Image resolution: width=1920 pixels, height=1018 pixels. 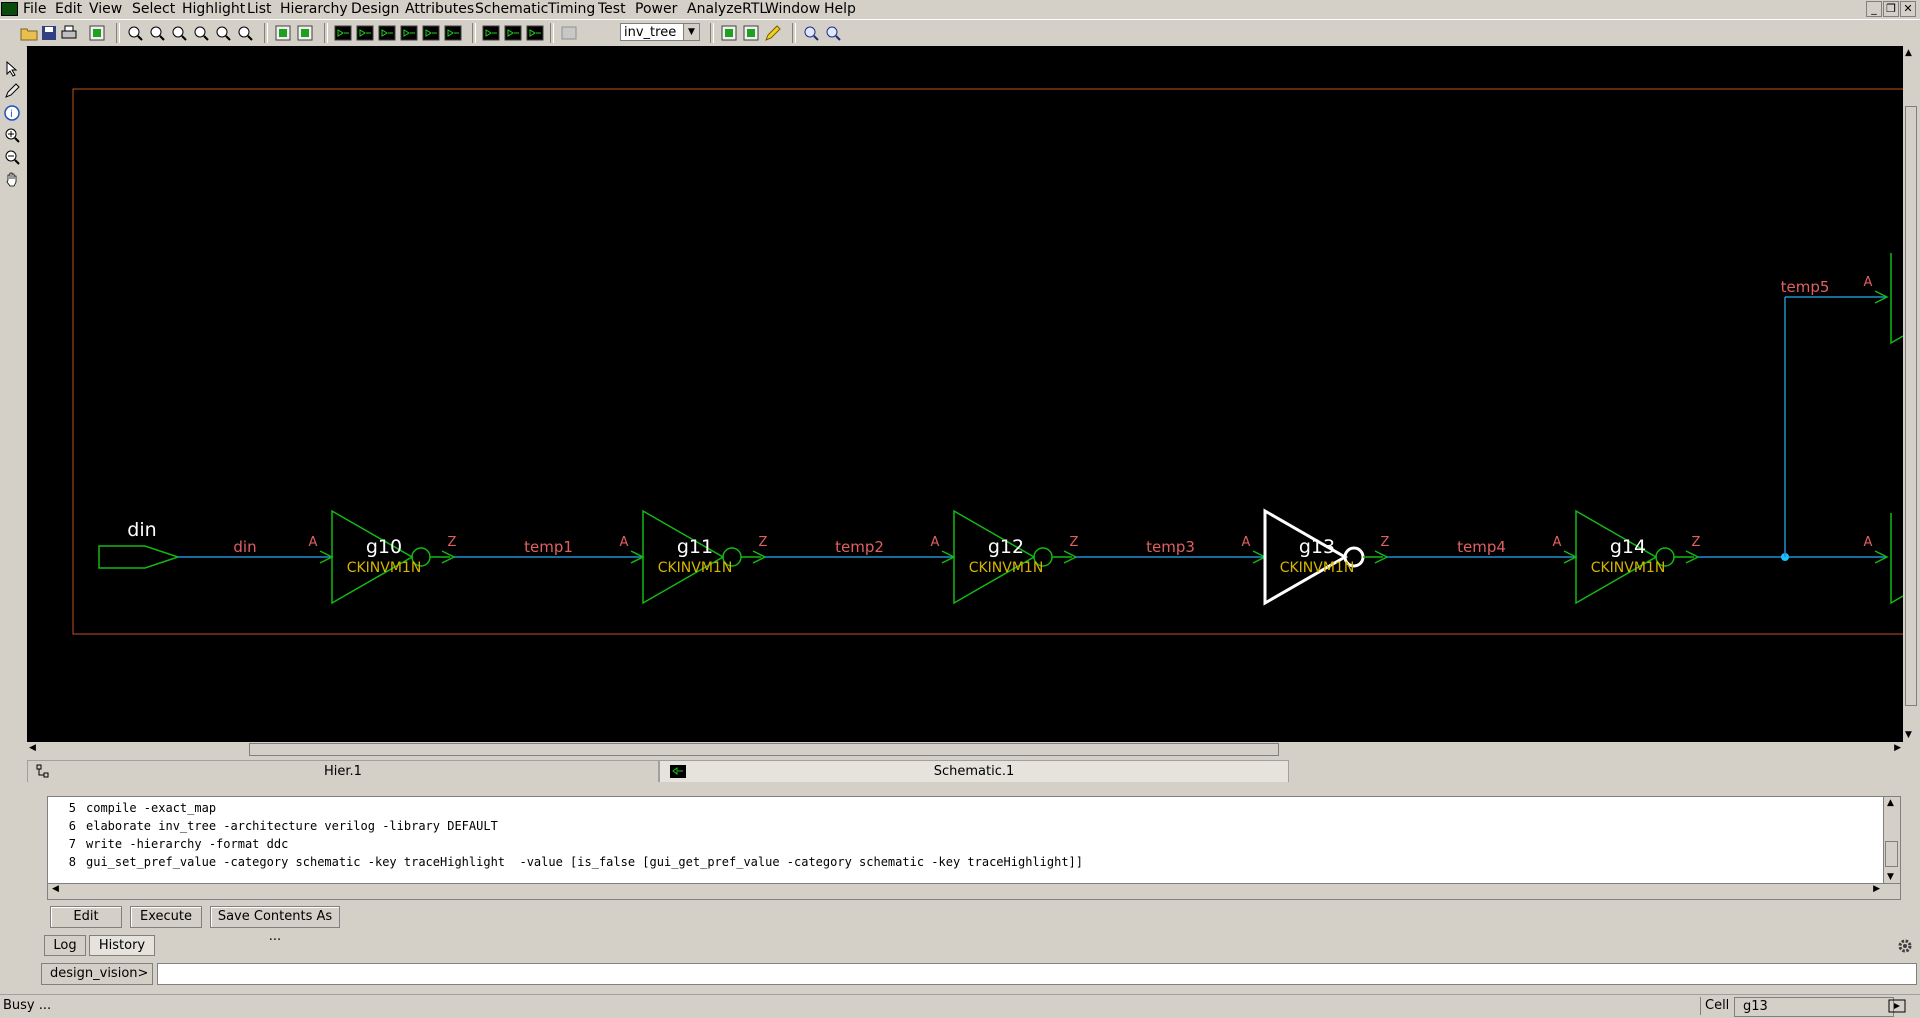 What do you see at coordinates (1891, 854) in the screenshot?
I see `console-vscroll-thumb` at bounding box center [1891, 854].